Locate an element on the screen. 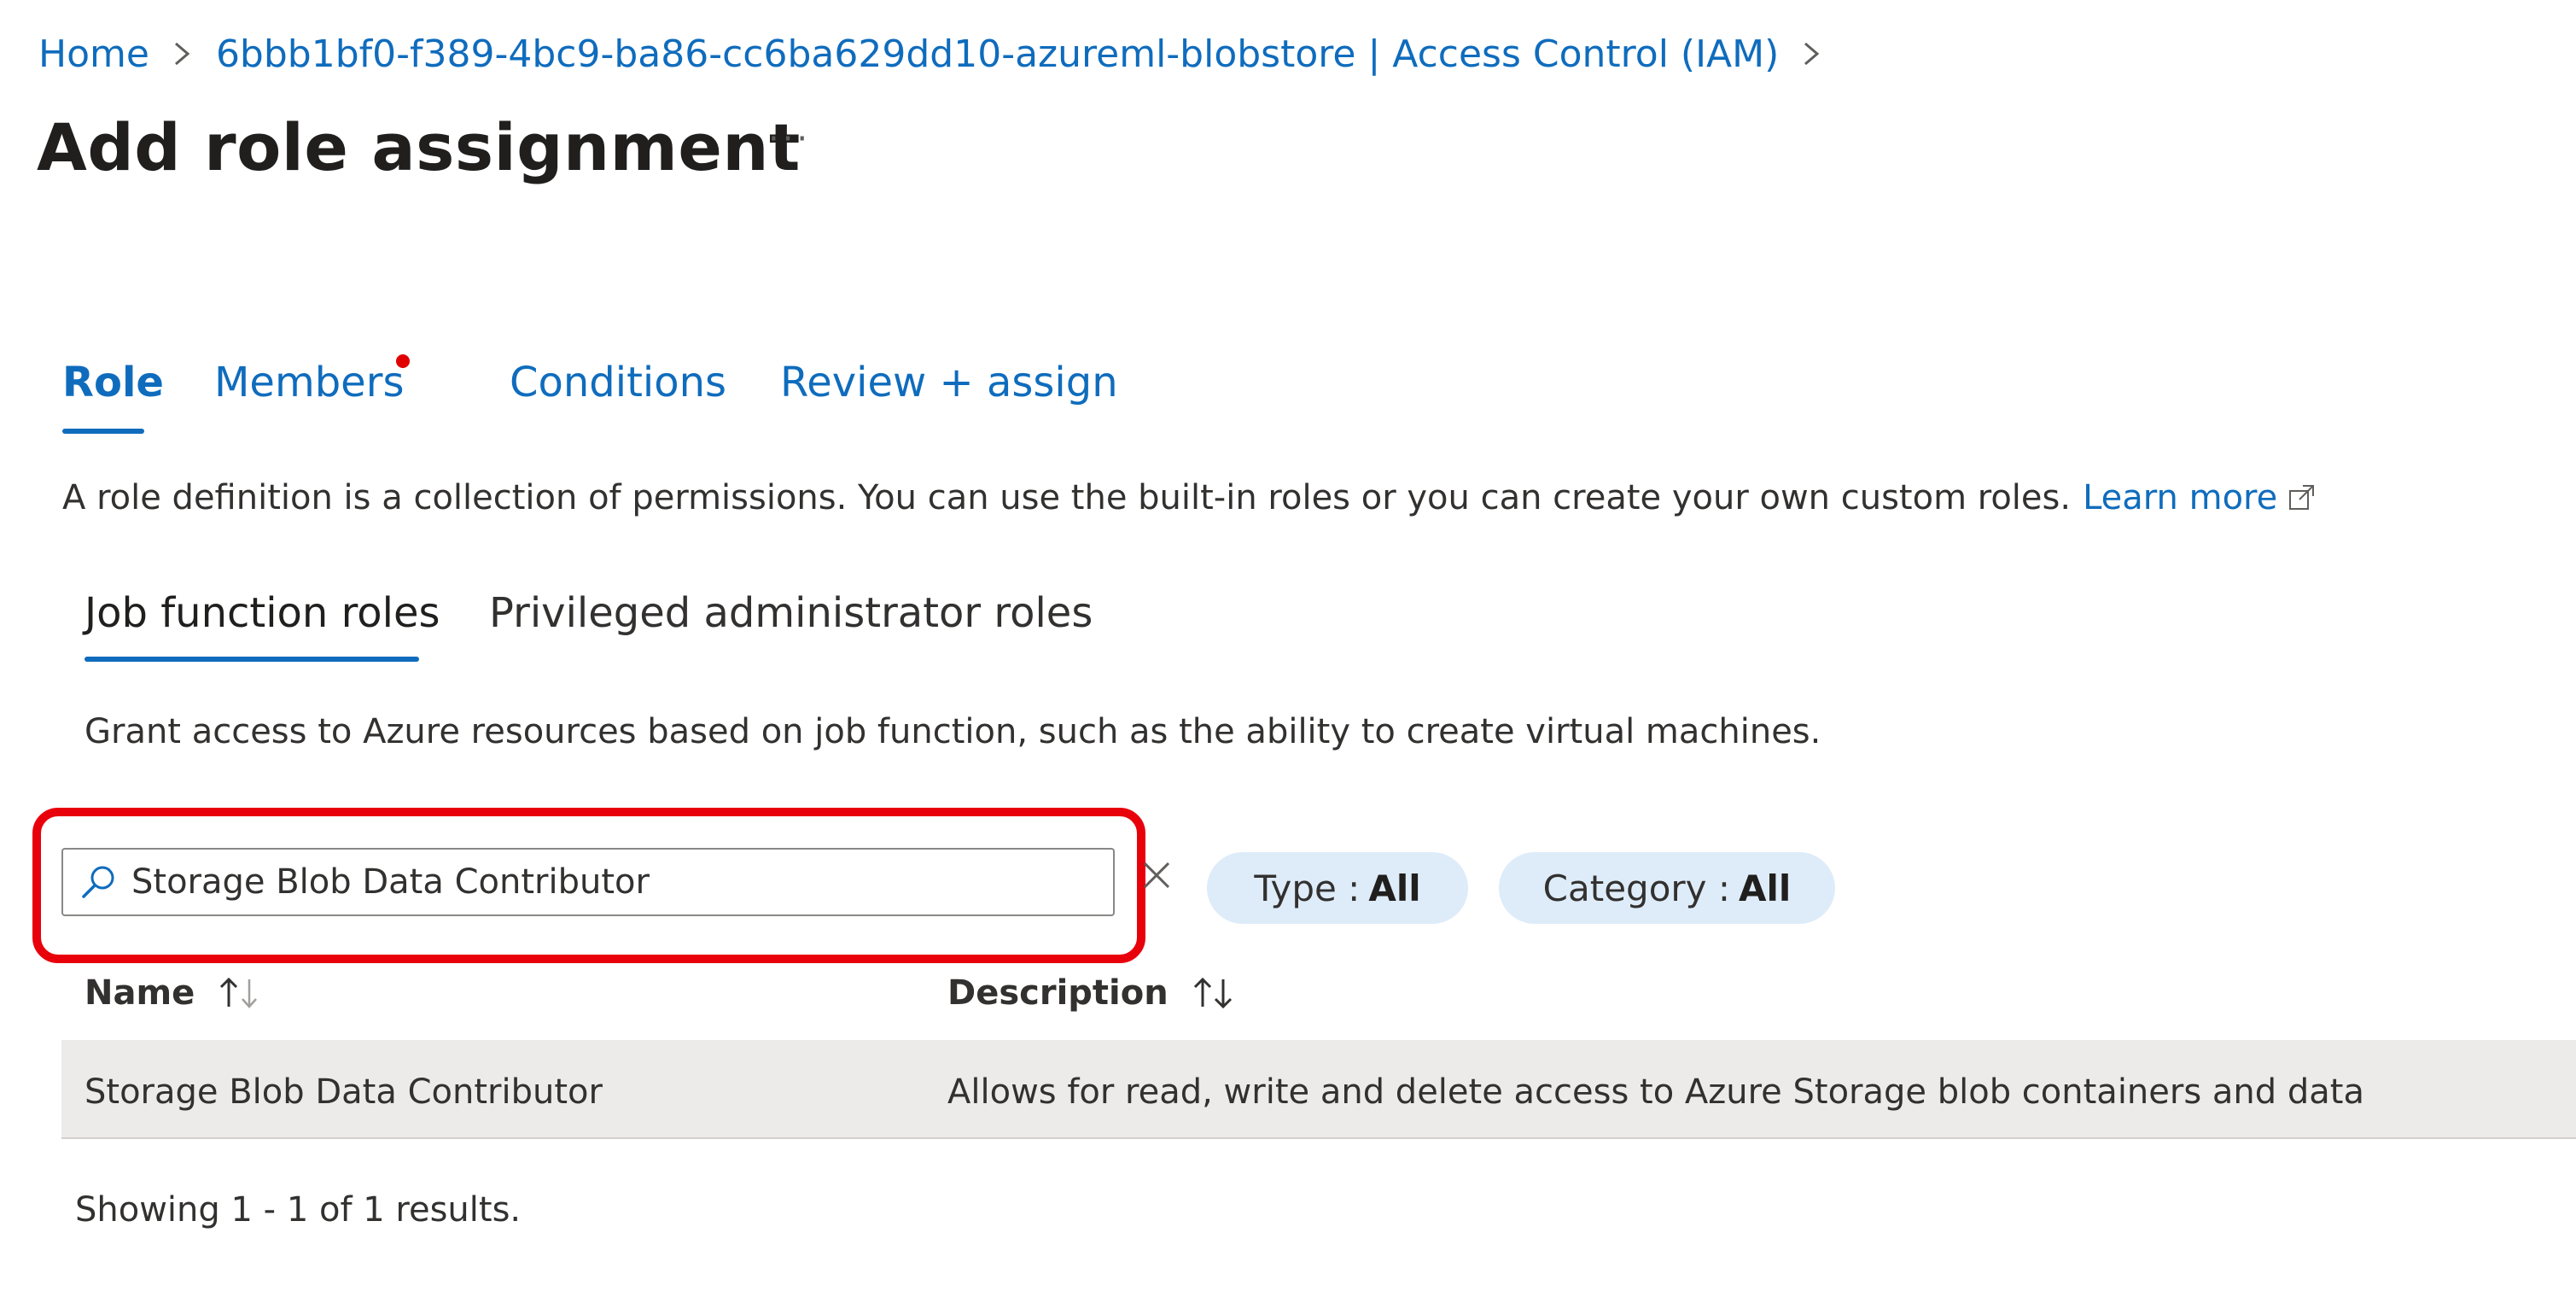 The width and height of the screenshot is (2576, 1297). category-filter-value: All is located at coordinates (1765, 888).